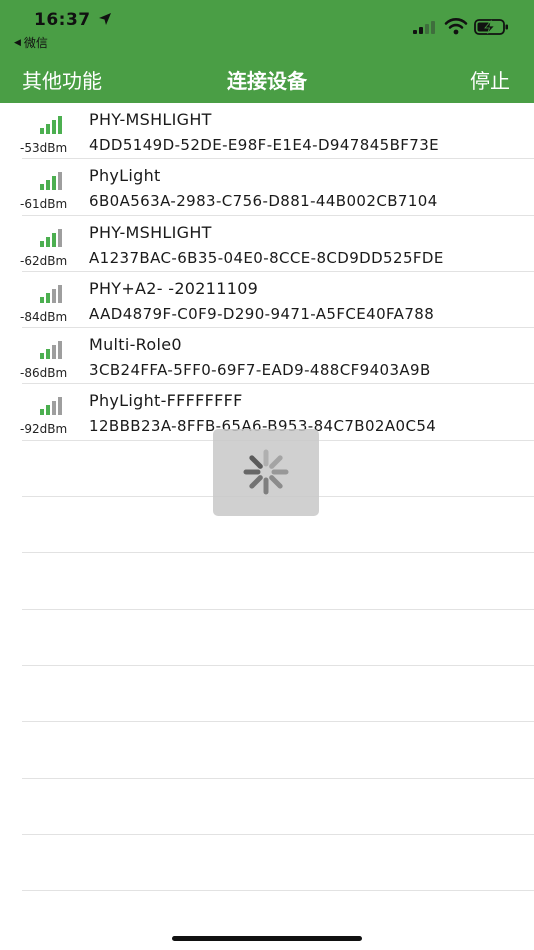 Image resolution: width=534 pixels, height=950 pixels. Describe the element at coordinates (17, 42) in the screenshot. I see `back-triangle-icon: ◀` at that location.